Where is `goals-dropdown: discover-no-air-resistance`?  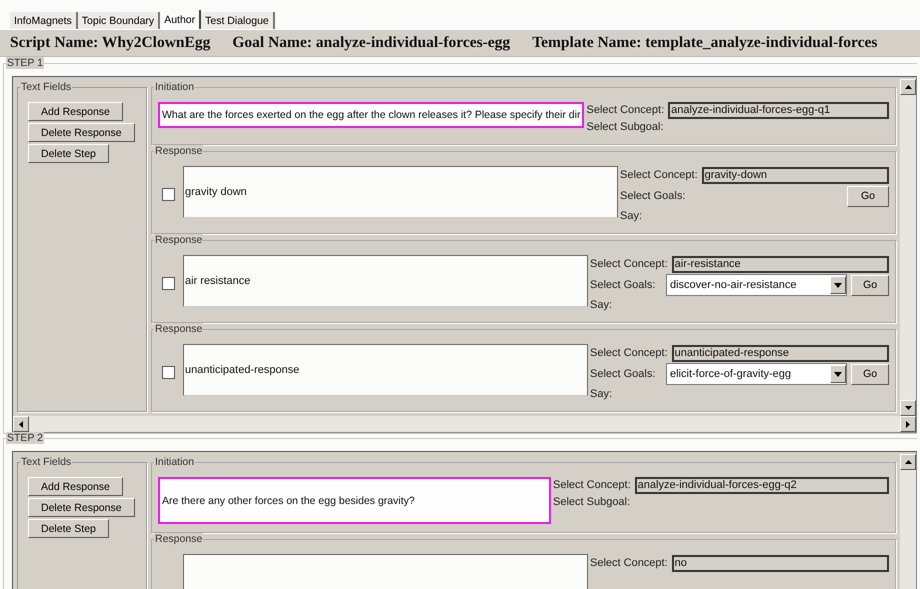 goals-dropdown: discover-no-air-resistance is located at coordinates (757, 285).